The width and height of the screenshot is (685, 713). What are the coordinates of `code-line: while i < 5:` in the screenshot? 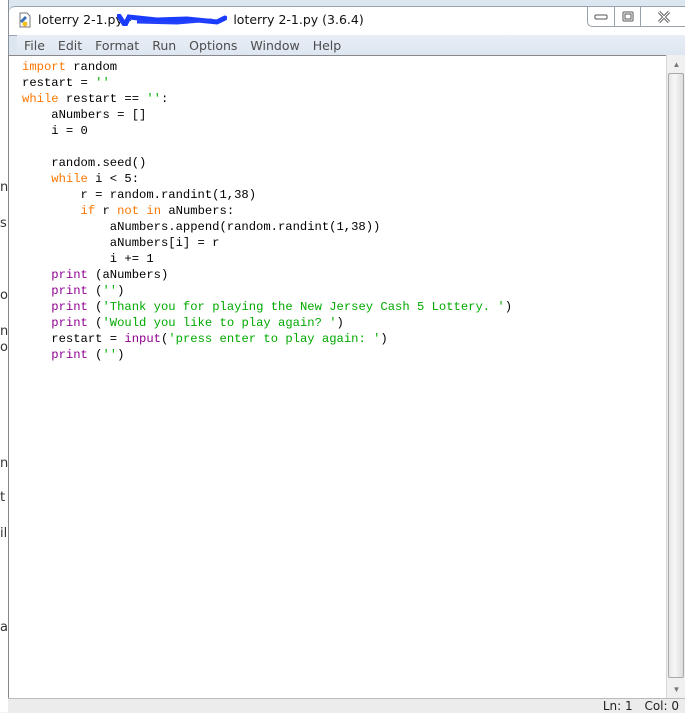 It's located at (267, 179).